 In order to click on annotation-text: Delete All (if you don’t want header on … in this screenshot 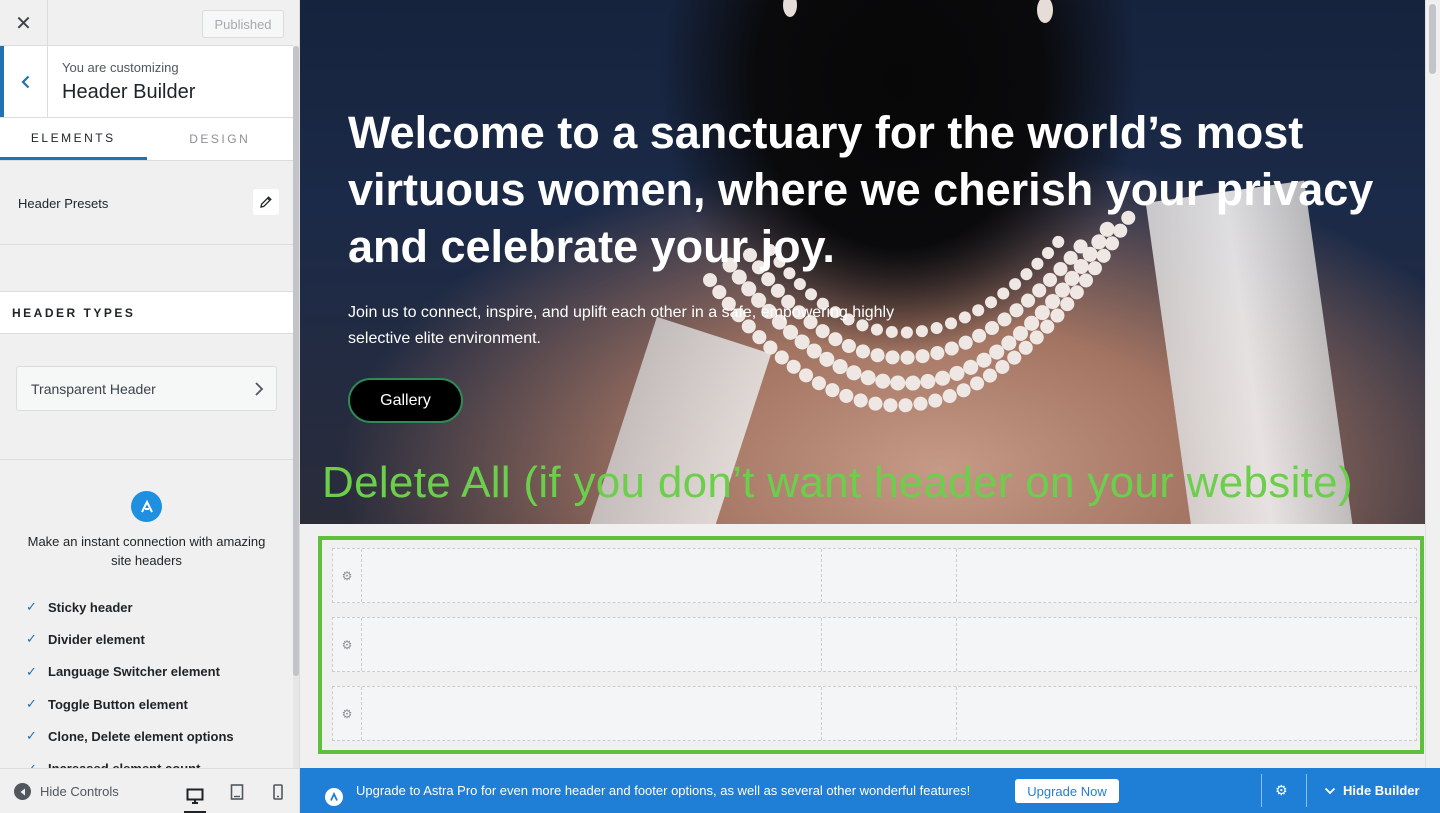, I will do `click(837, 482)`.